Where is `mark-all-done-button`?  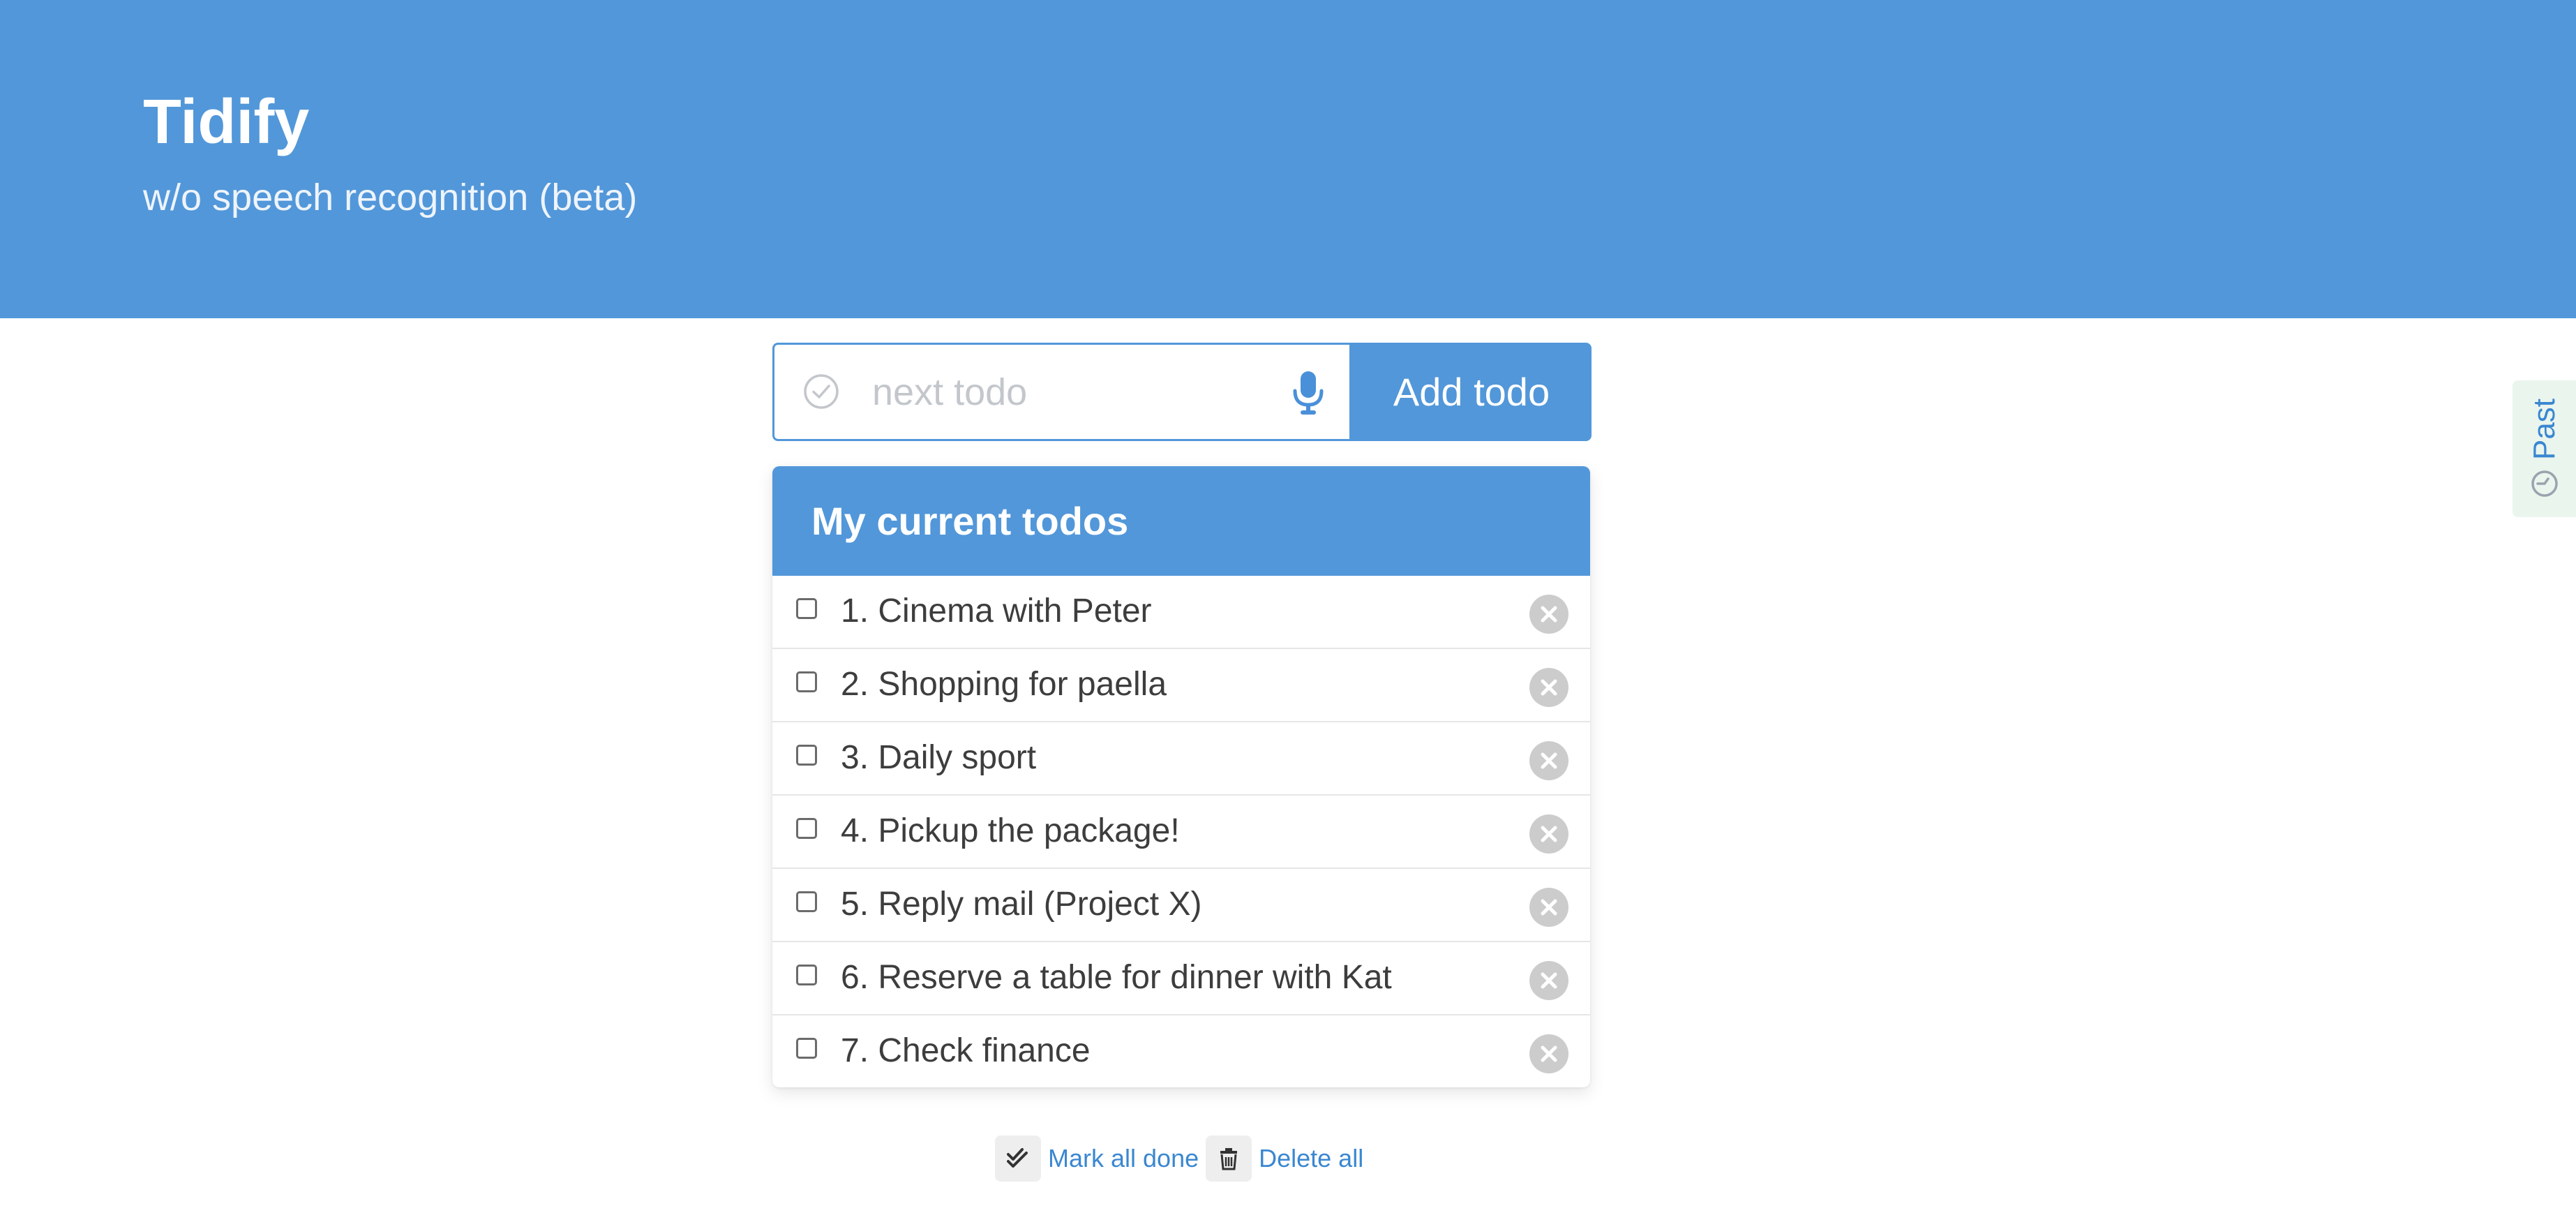
mark-all-done-button is located at coordinates (1018, 1159).